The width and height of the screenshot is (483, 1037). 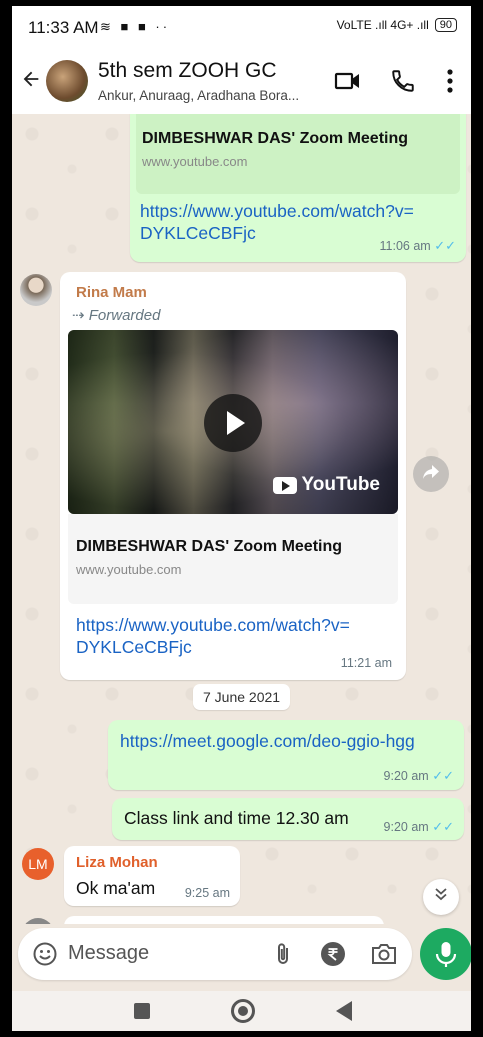 What do you see at coordinates (348, 83) in the screenshot?
I see `video-call-icon` at bounding box center [348, 83].